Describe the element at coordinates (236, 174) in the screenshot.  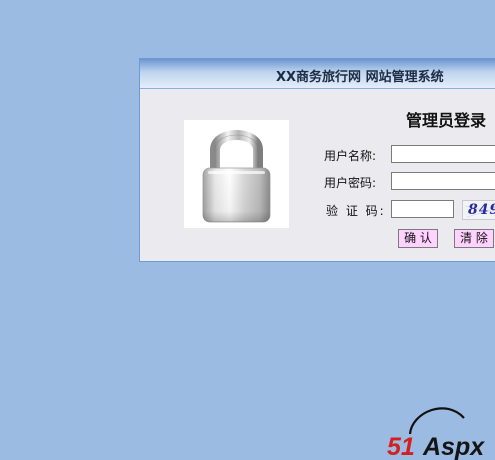
I see `padlock-icon` at that location.